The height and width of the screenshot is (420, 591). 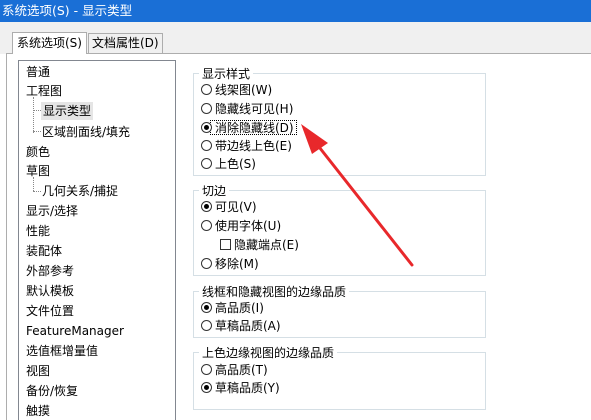 I want to click on tab-system-options: 系统选项(S), so click(x=49, y=43).